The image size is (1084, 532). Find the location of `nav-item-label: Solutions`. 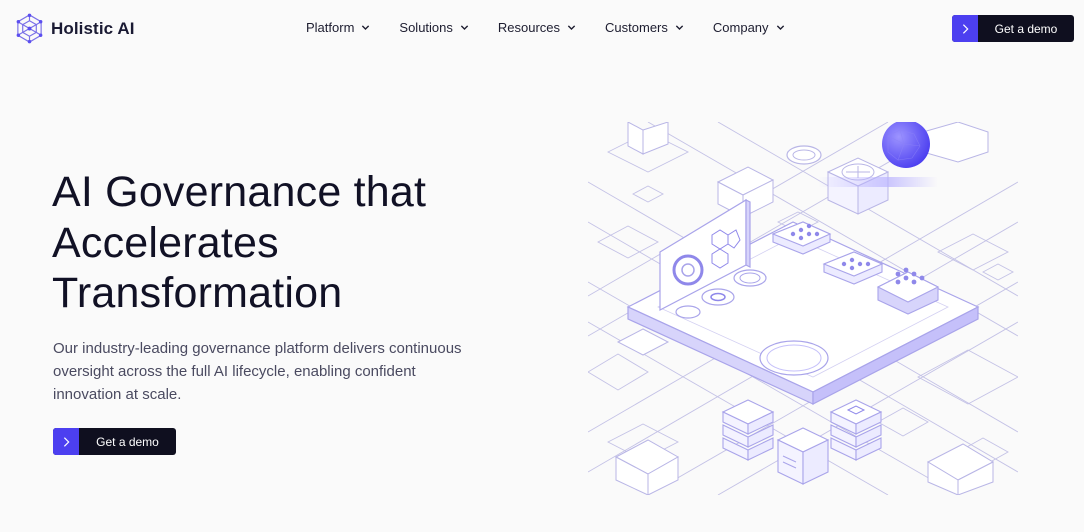

nav-item-label: Solutions is located at coordinates (426, 27).